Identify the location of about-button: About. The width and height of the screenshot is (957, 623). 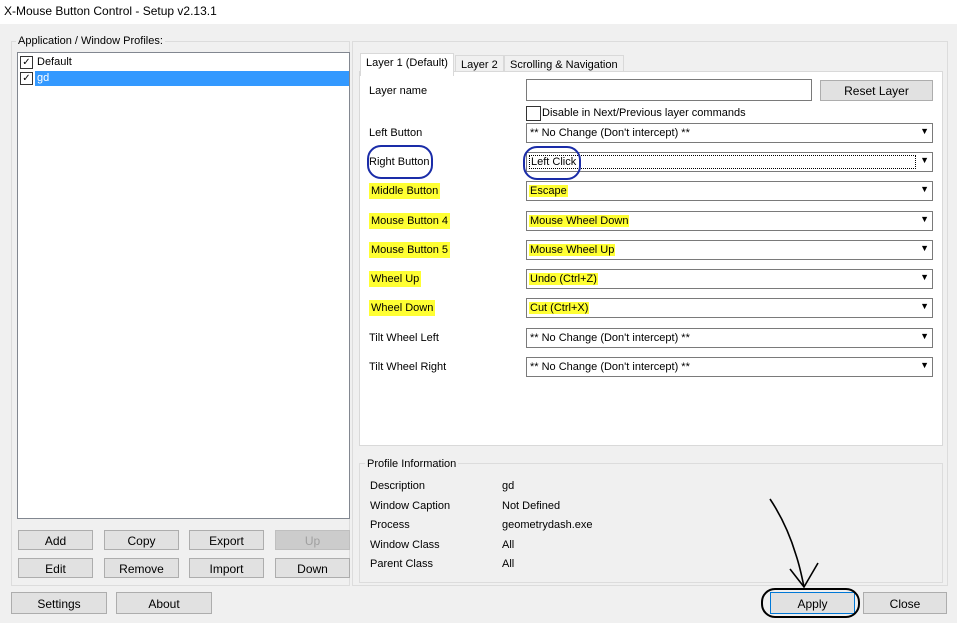
(164, 603).